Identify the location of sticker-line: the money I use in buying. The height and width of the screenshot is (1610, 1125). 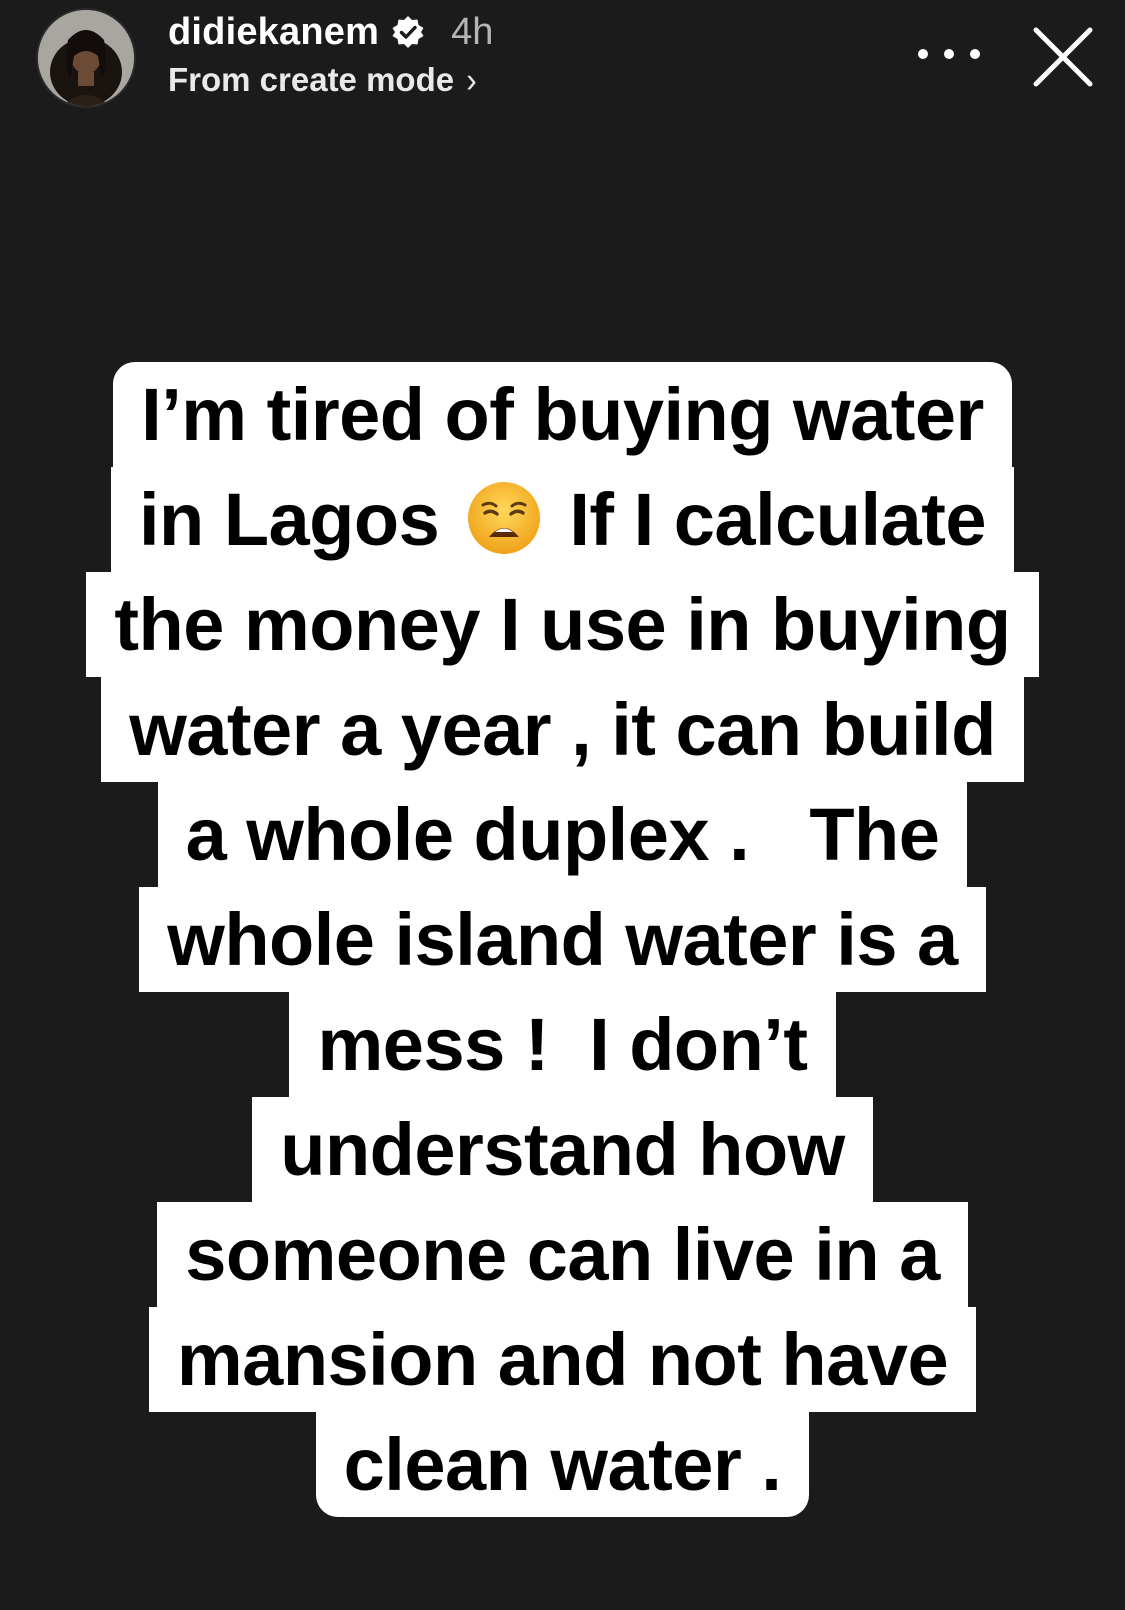
(562, 624).